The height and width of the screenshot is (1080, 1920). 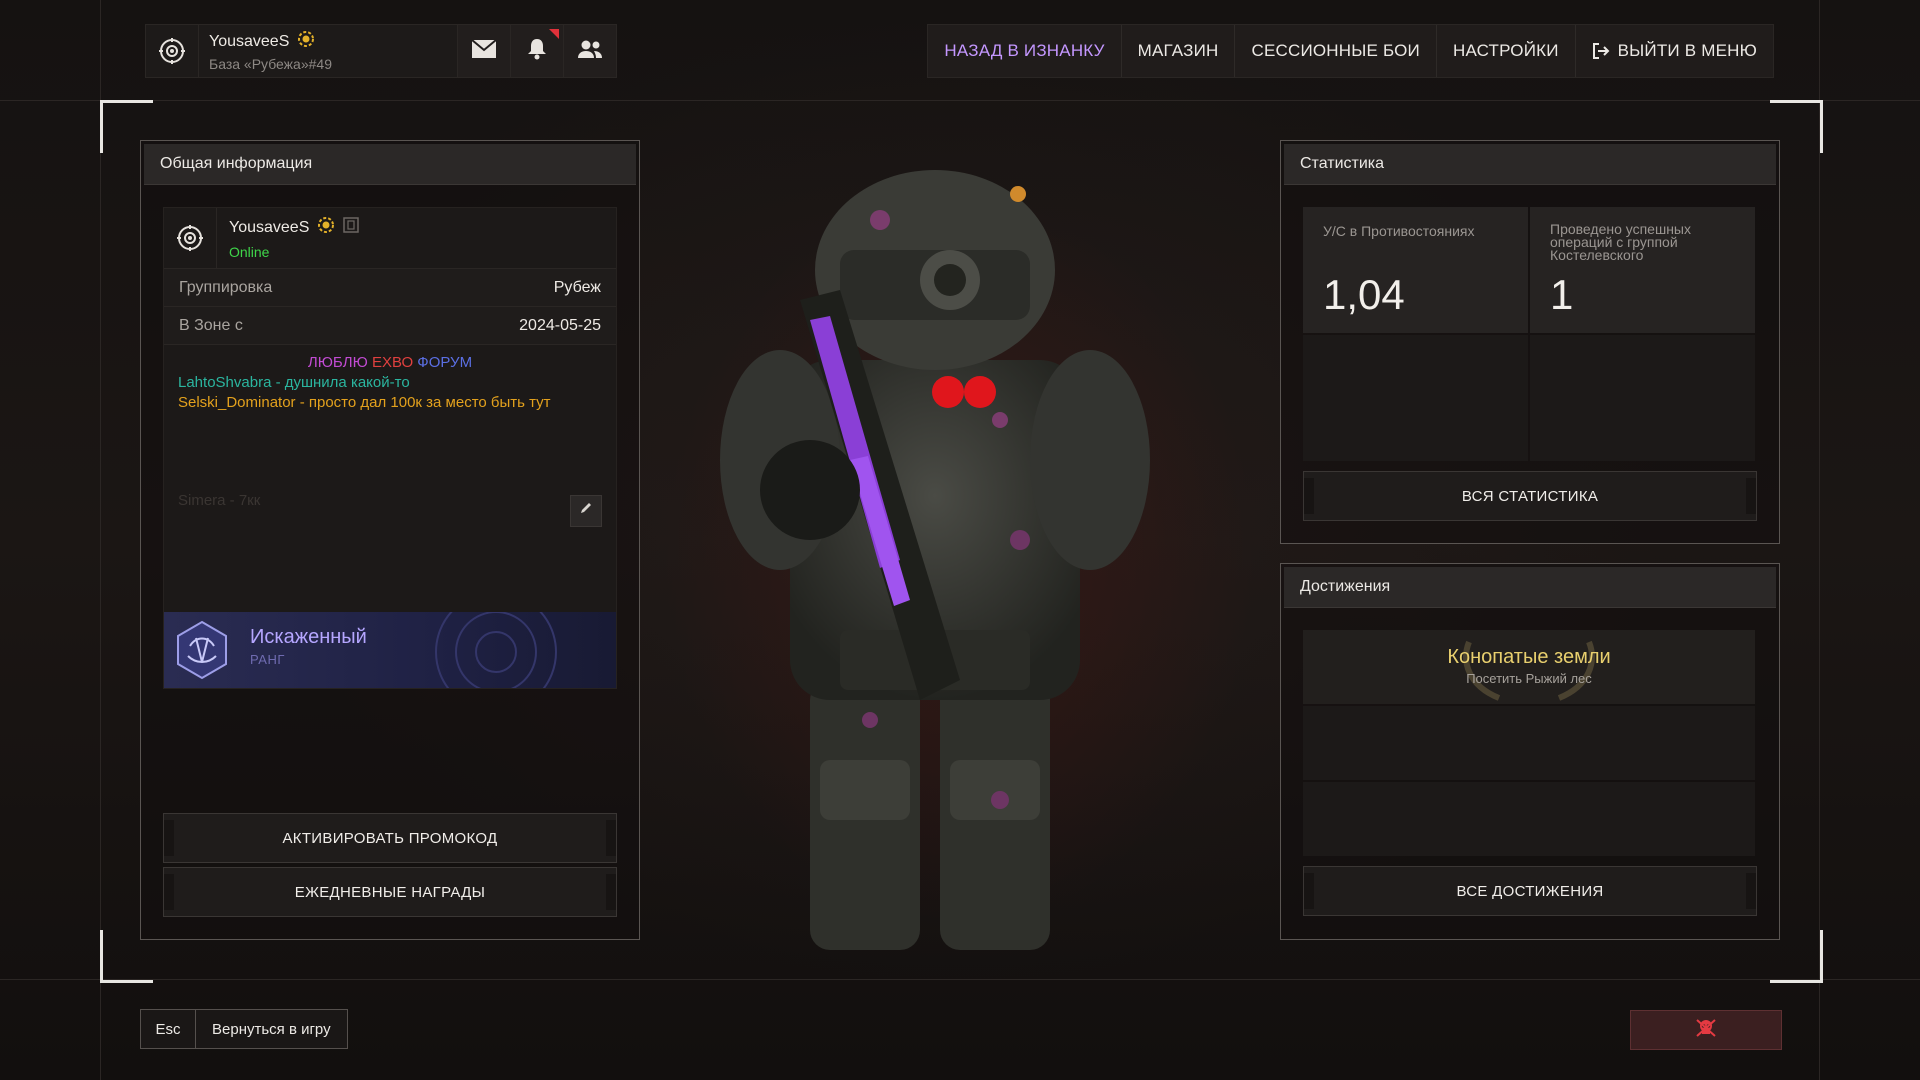 What do you see at coordinates (269, 227) in the screenshot?
I see `profile-name: YousaveeS` at bounding box center [269, 227].